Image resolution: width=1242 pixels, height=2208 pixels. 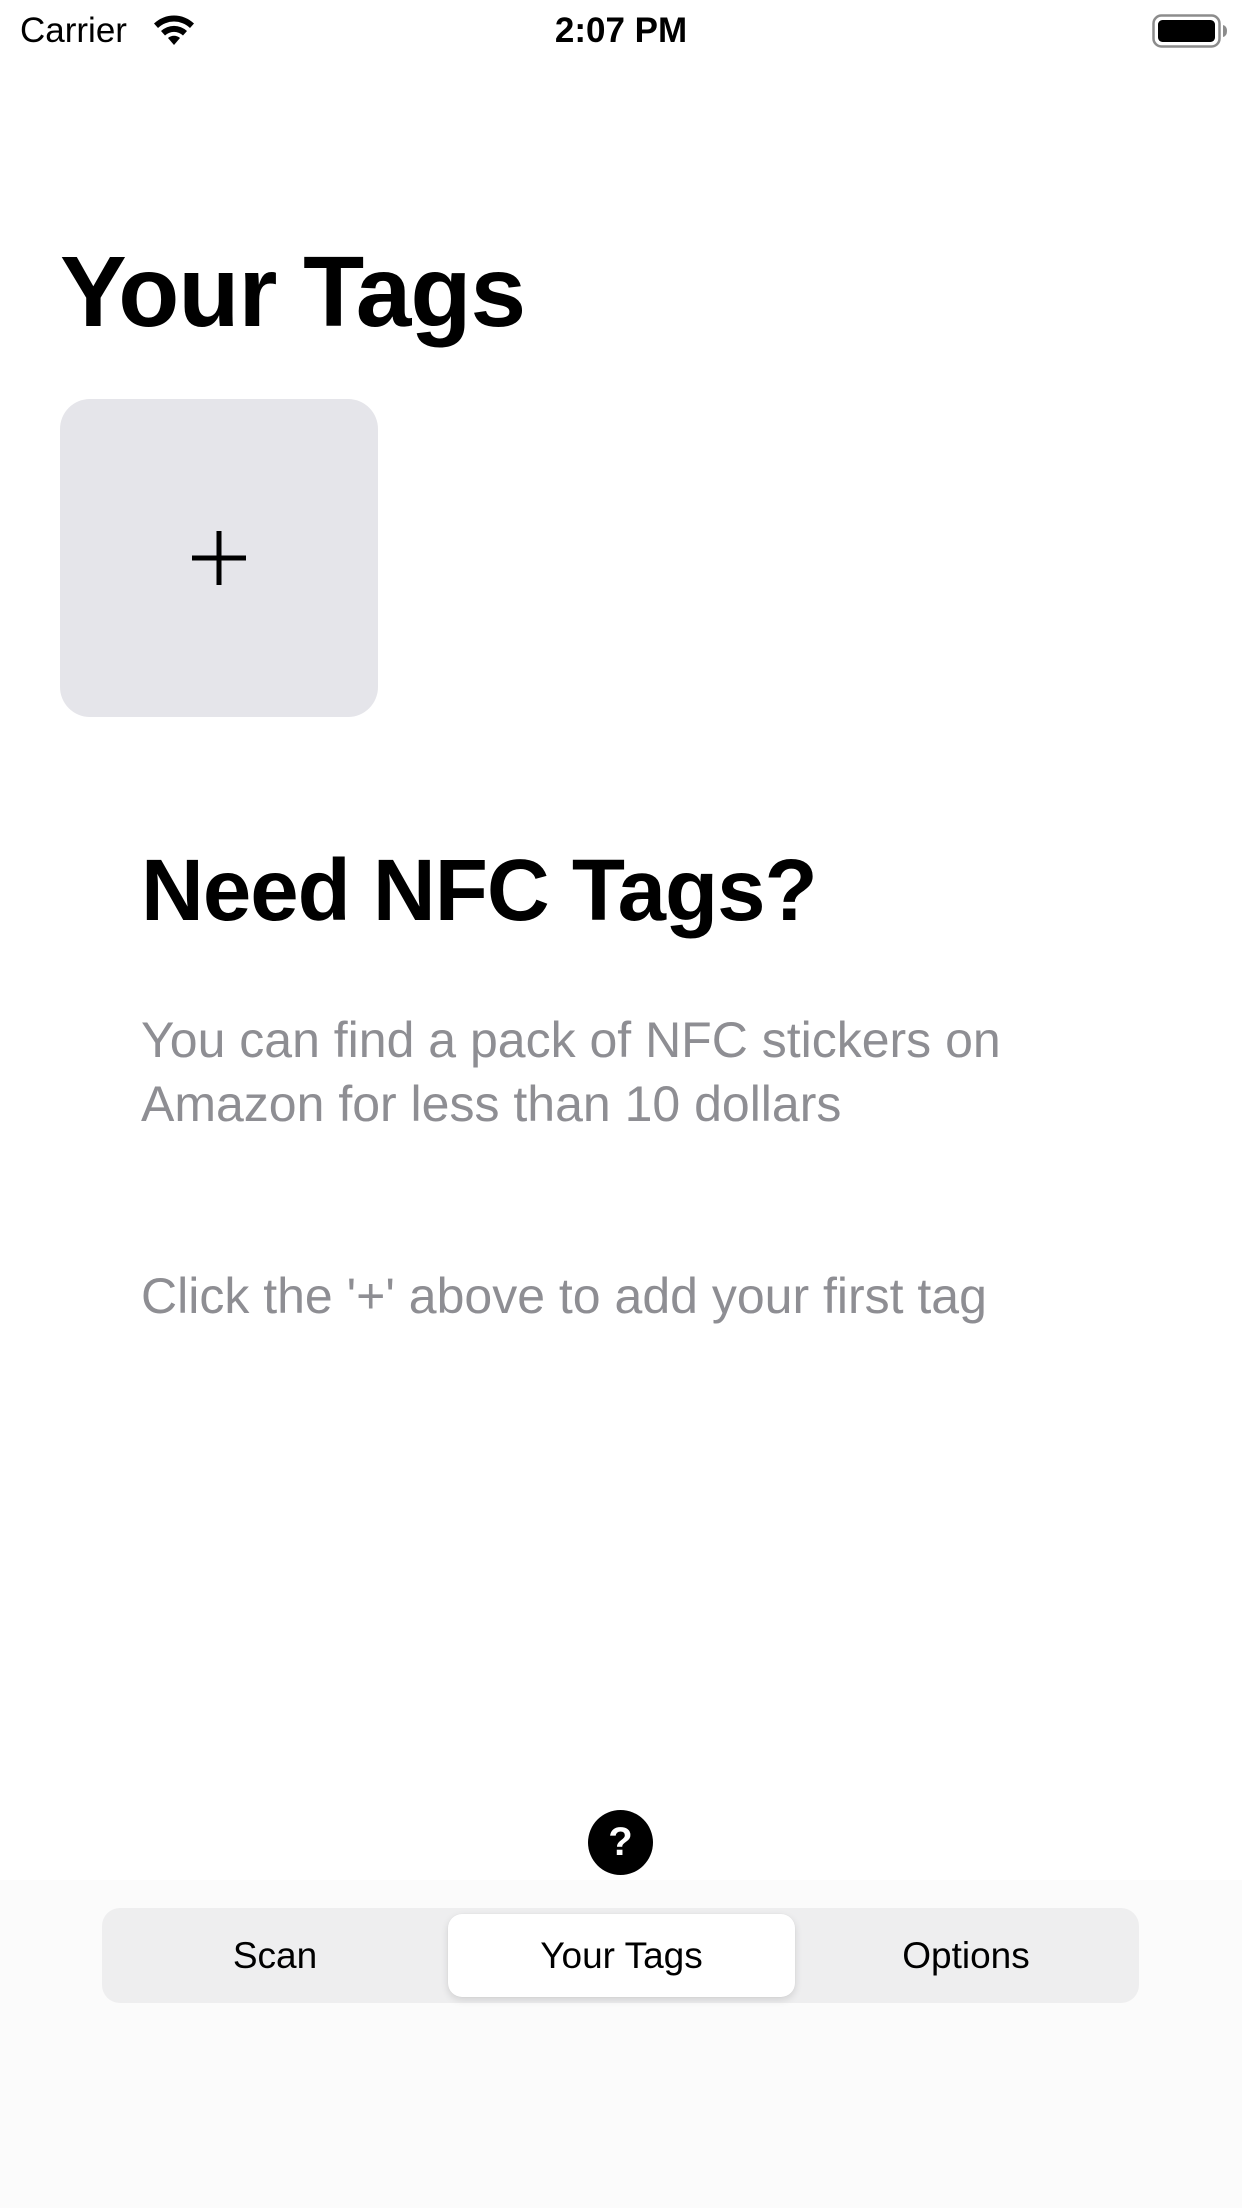 What do you see at coordinates (621, 30) in the screenshot?
I see `status-time: 2:07 PM` at bounding box center [621, 30].